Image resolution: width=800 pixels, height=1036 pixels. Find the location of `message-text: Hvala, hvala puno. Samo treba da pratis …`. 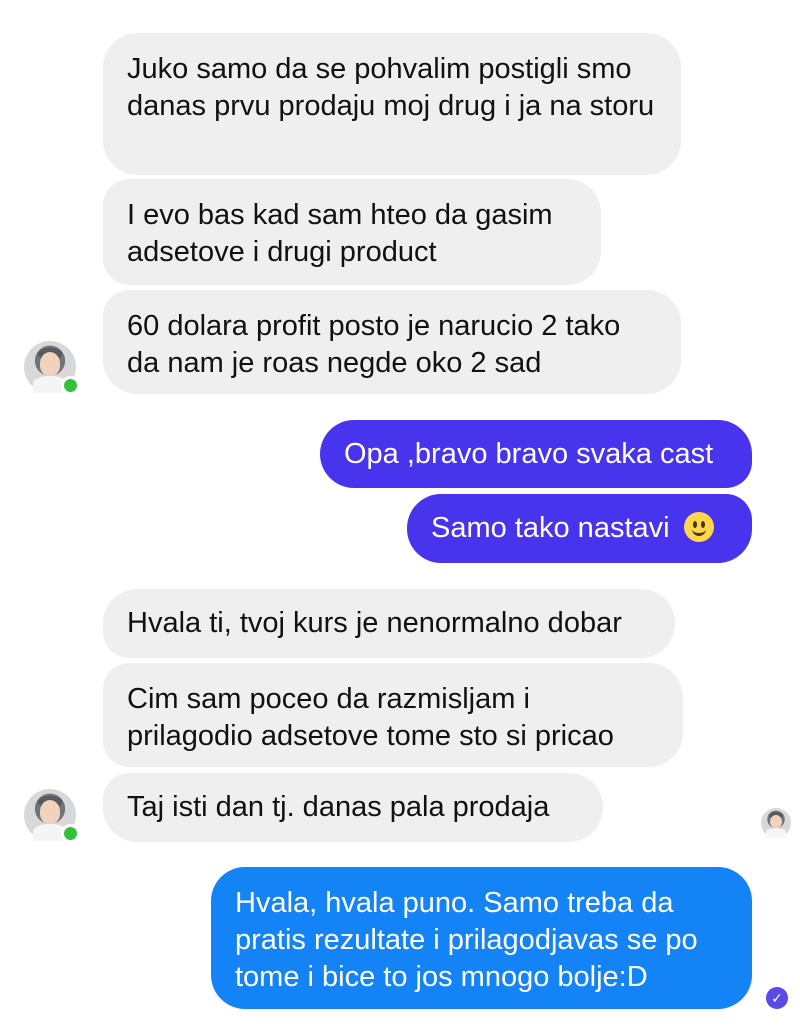

message-text: Hvala, hvala puno. Samo treba da pratis … is located at coordinates (466, 940).